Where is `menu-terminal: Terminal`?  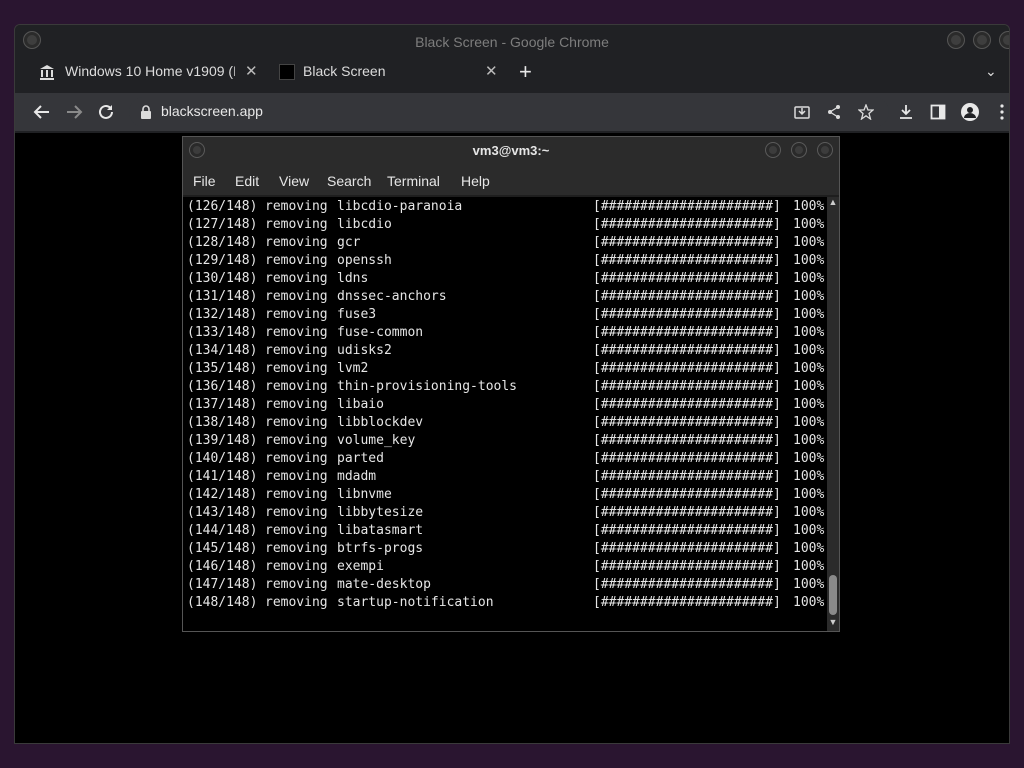
menu-terminal: Terminal is located at coordinates (413, 181).